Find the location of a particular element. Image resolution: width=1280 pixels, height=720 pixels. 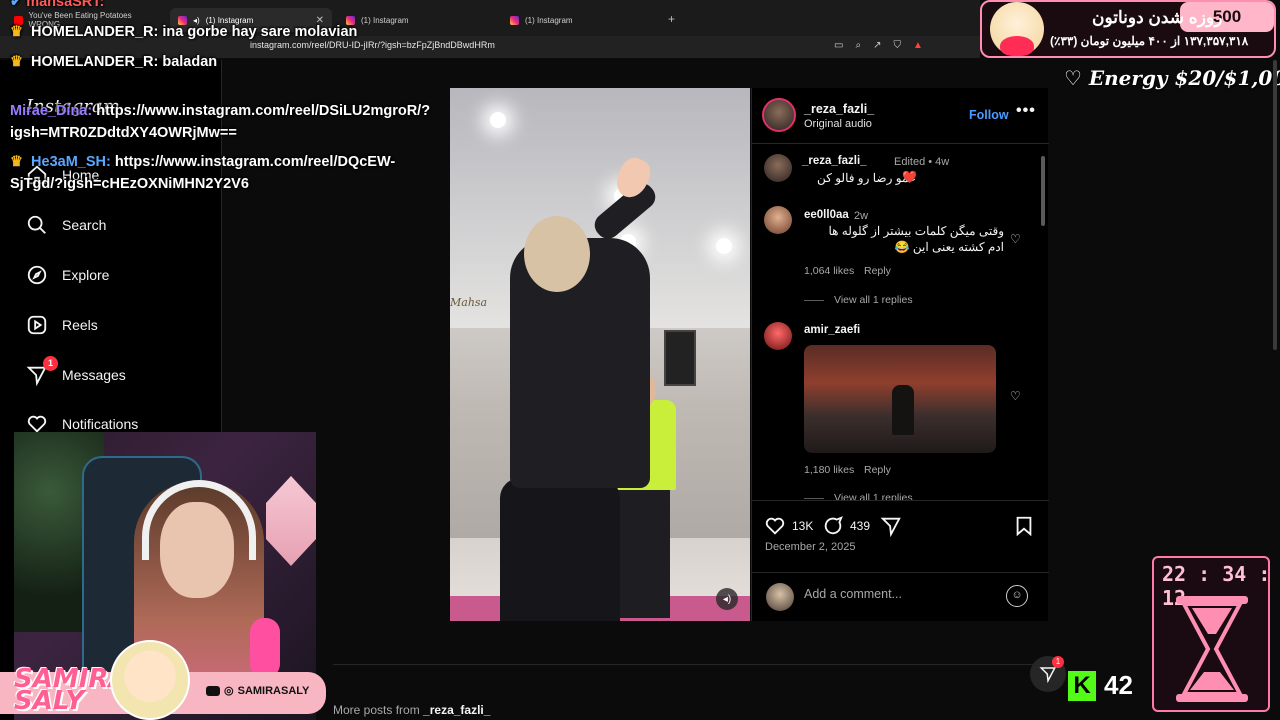

nav-search: Search is located at coordinates (66, 225).